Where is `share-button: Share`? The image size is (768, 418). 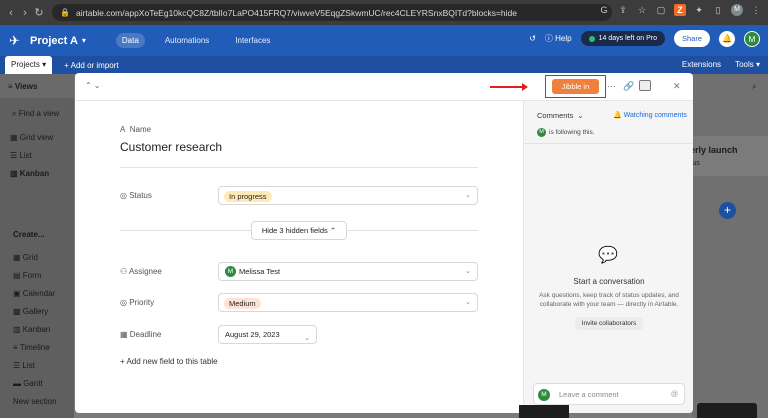
share-button: Share is located at coordinates (691, 38).